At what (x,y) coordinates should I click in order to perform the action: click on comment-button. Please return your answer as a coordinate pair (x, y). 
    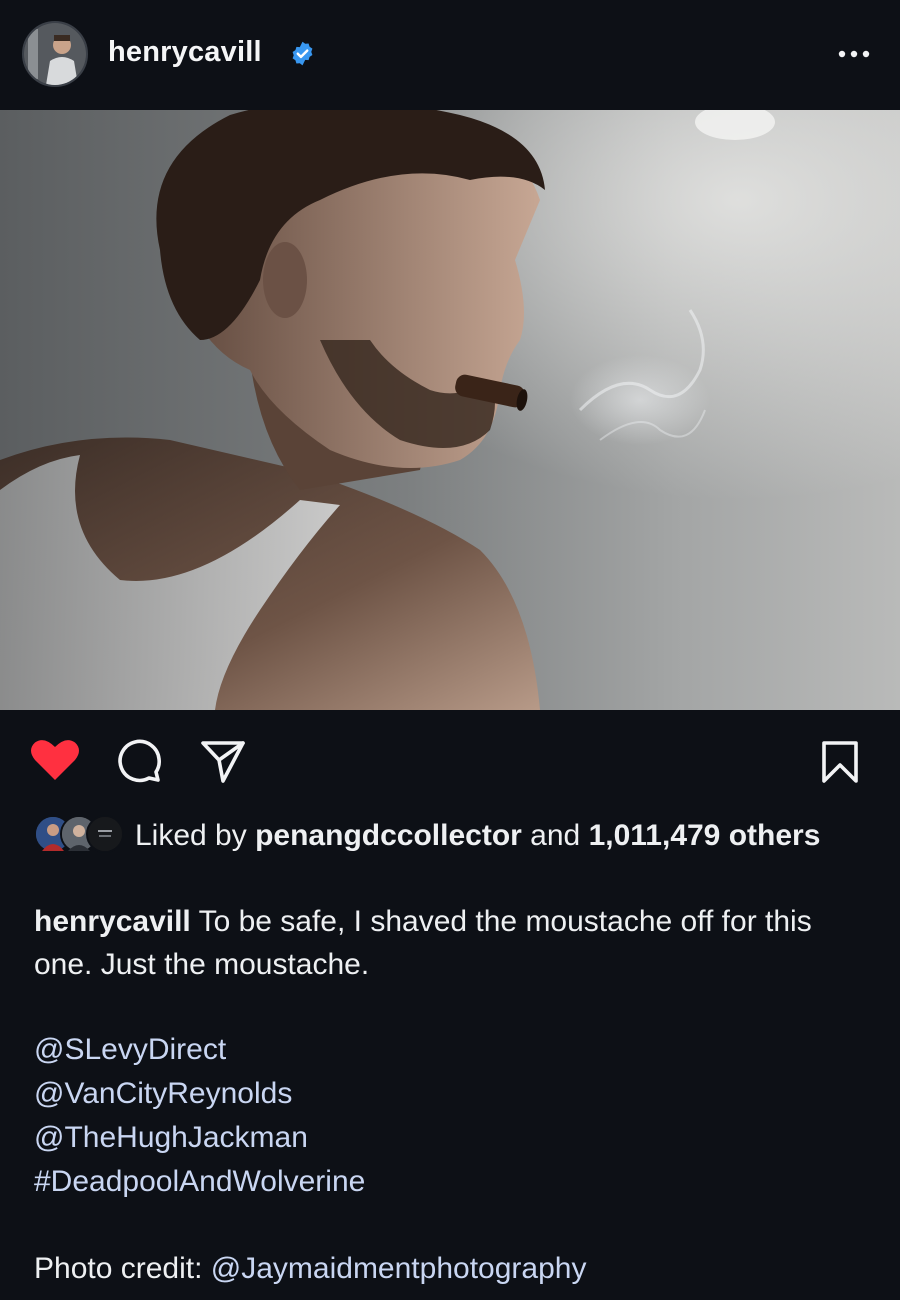
    Looking at the image, I should click on (139, 761).